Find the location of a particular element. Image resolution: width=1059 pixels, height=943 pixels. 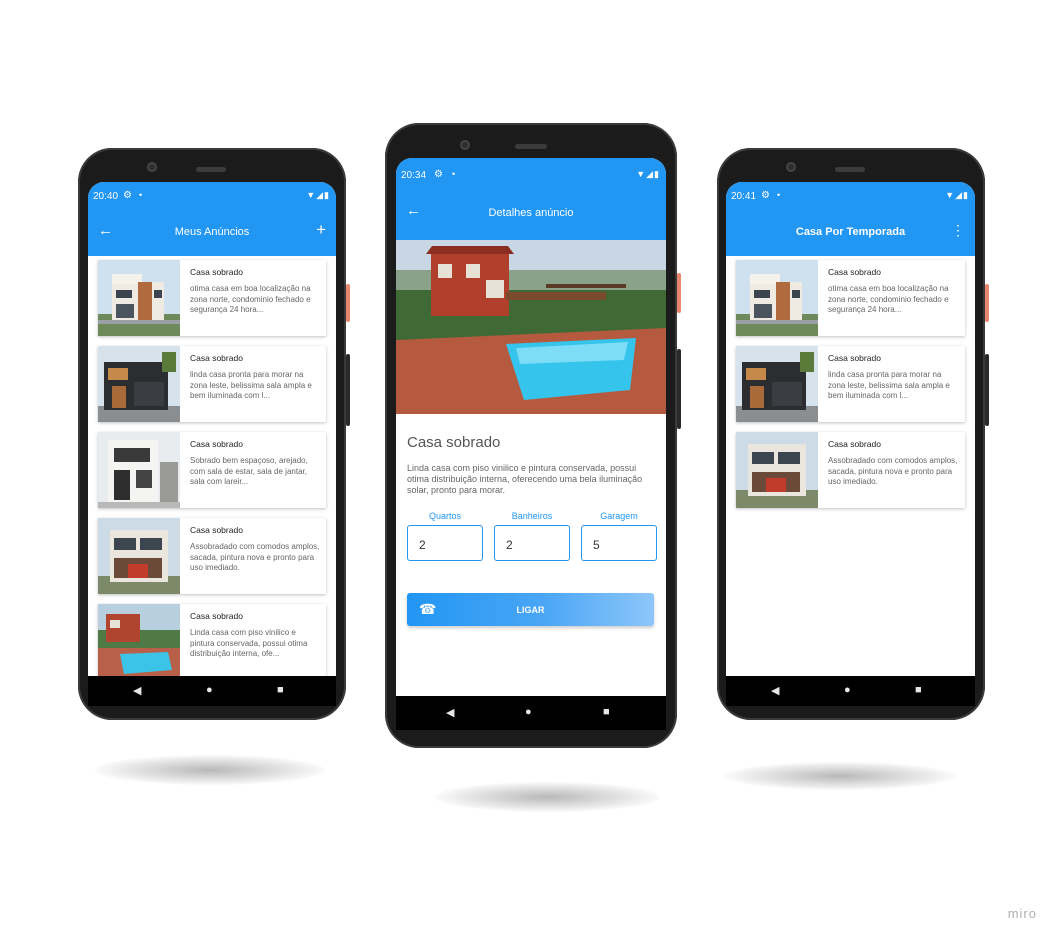

app-bar-title: Meus Anúncios is located at coordinates (212, 232).